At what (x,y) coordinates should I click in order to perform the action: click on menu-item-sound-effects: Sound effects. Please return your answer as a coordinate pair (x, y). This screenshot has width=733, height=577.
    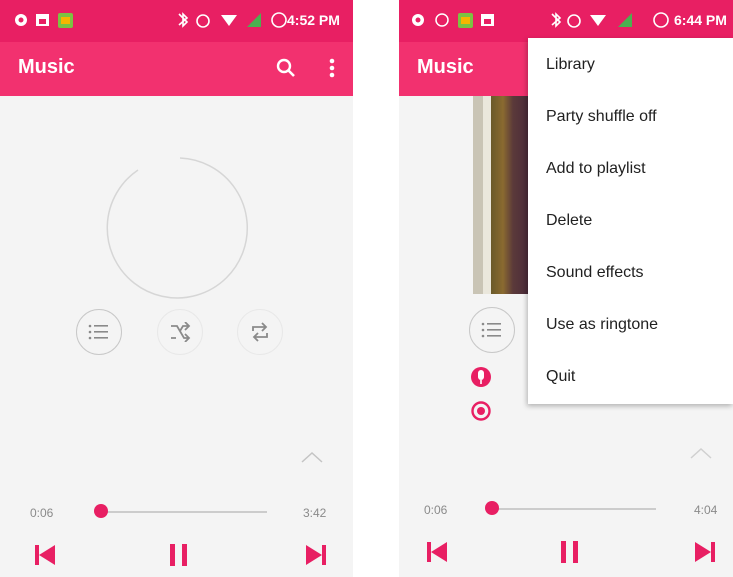
    Looking at the image, I should click on (630, 274).